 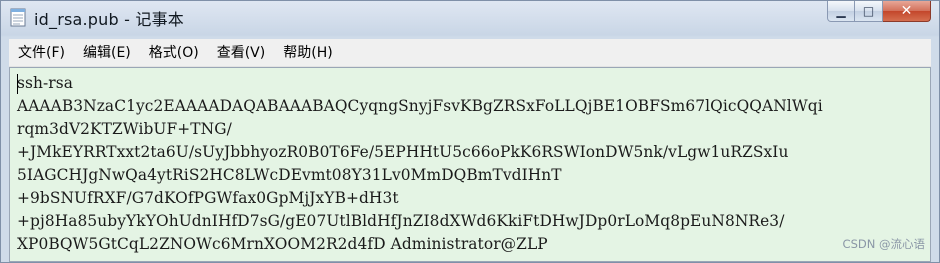 What do you see at coordinates (241, 53) in the screenshot?
I see `menu-view: 查看(V)` at bounding box center [241, 53].